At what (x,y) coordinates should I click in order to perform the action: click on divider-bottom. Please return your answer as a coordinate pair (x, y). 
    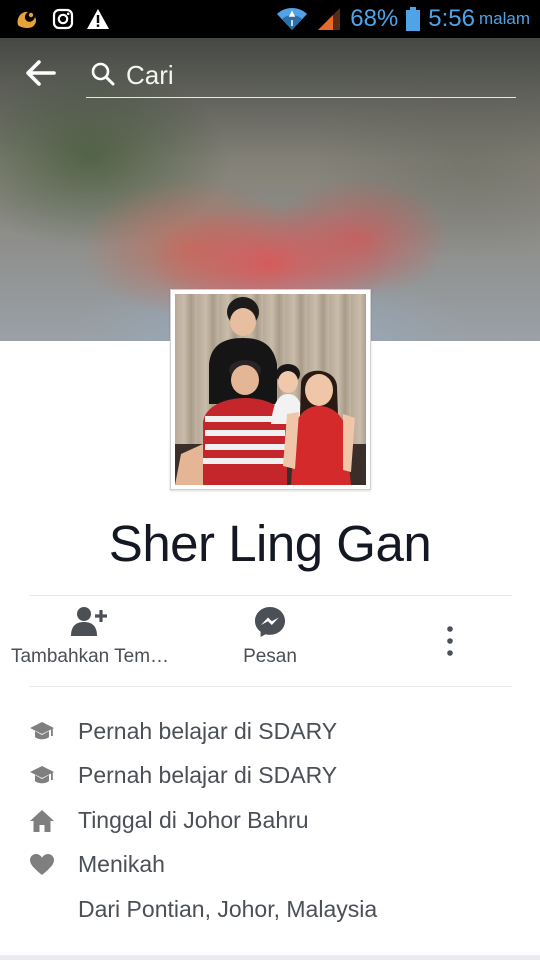
    Looking at the image, I should click on (271, 686).